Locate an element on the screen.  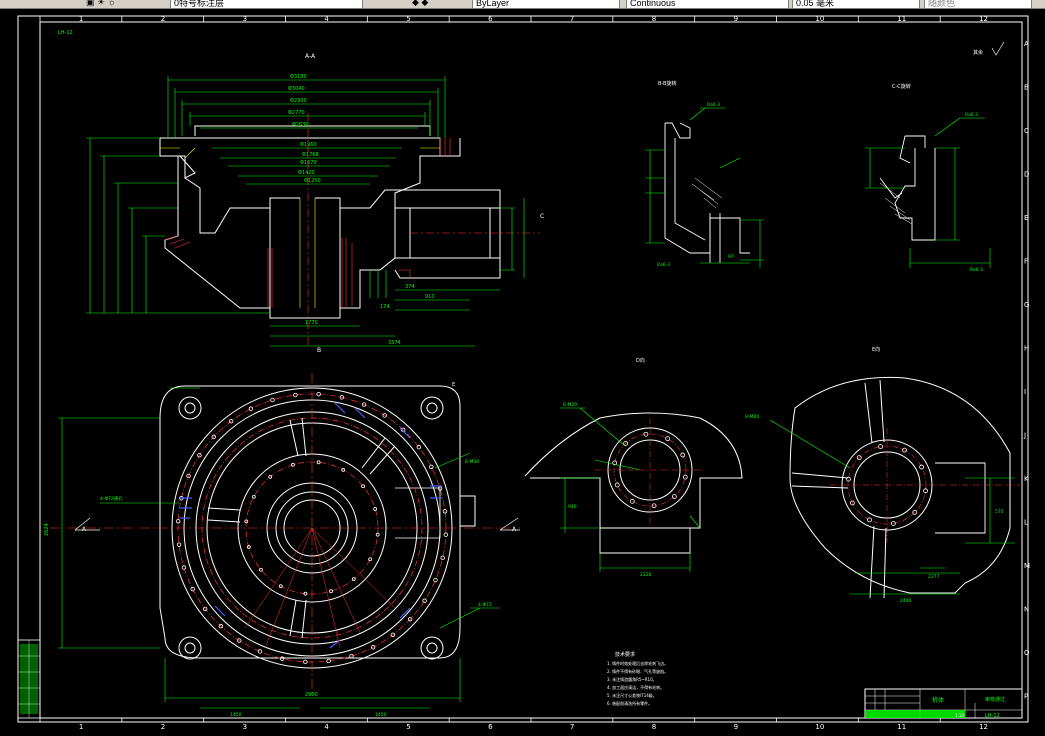
section-cc-view: C-C旋转 Ra6.3 Ra6.3 is located at coordinates (928, 178).